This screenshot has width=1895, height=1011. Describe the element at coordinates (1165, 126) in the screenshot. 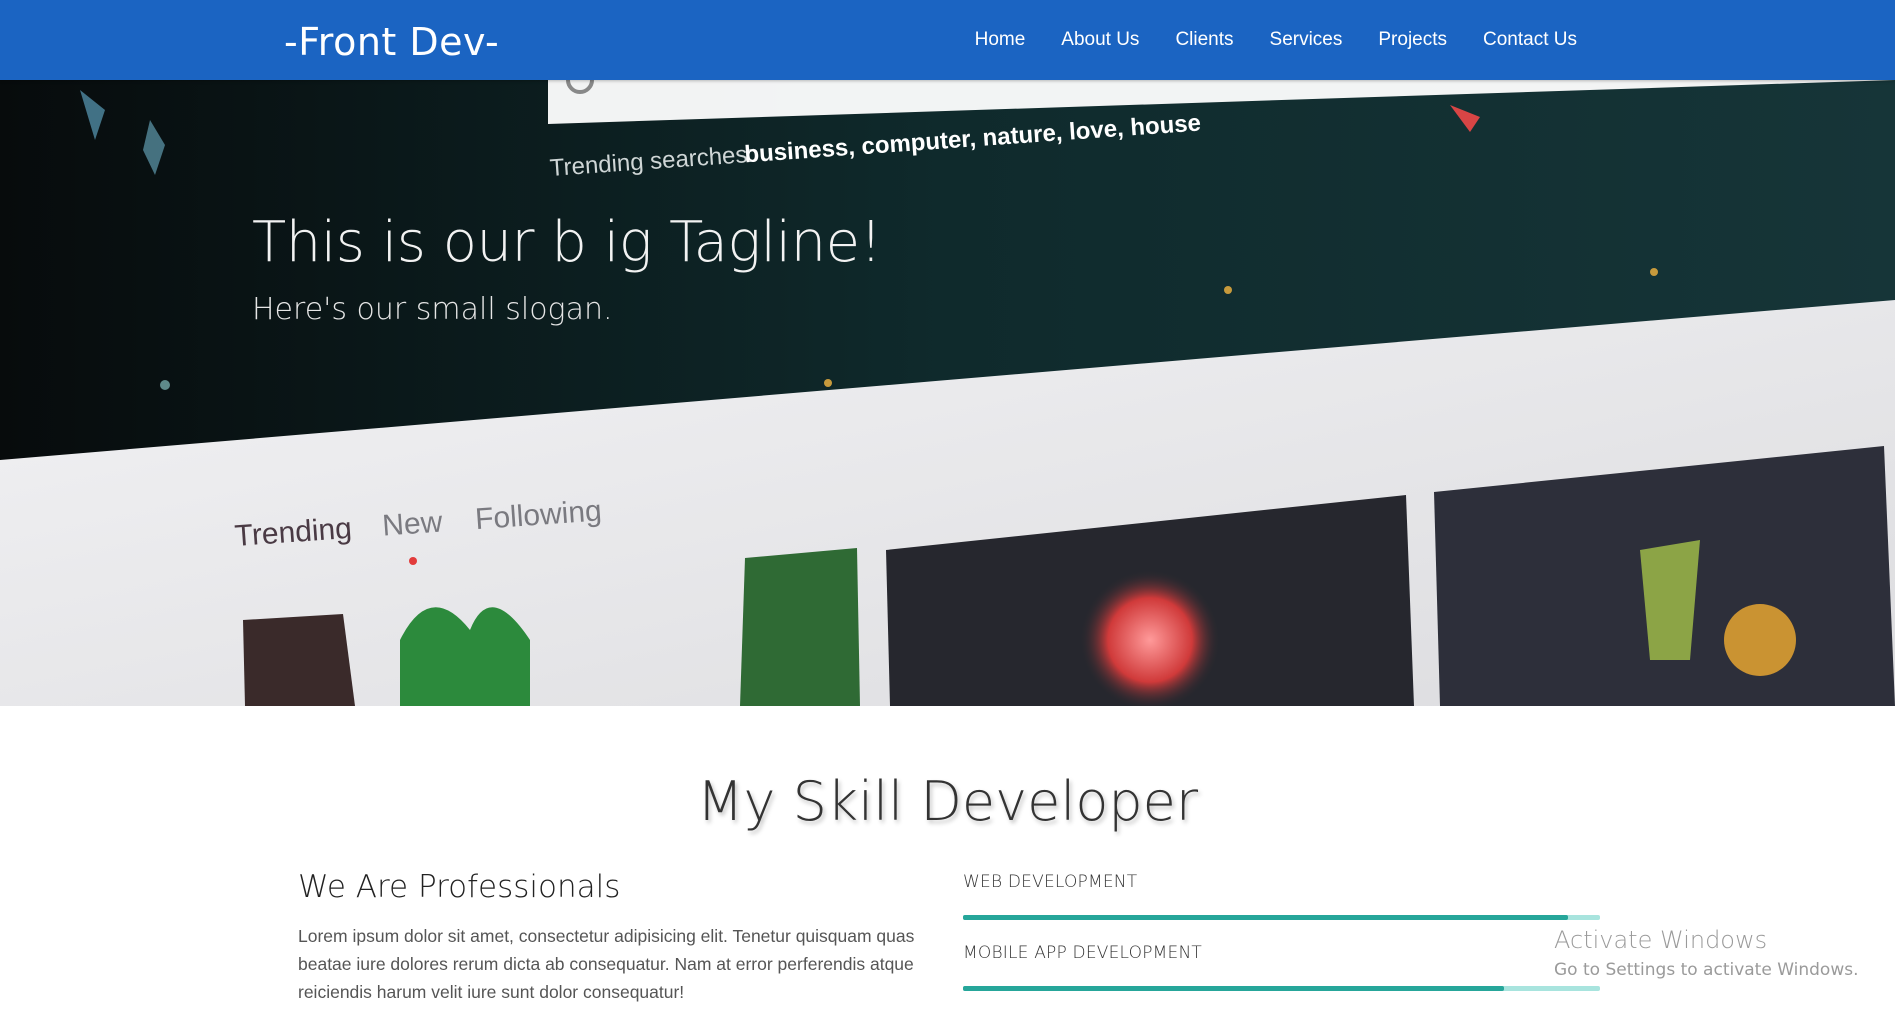

I see `photo-term-house: house` at that location.